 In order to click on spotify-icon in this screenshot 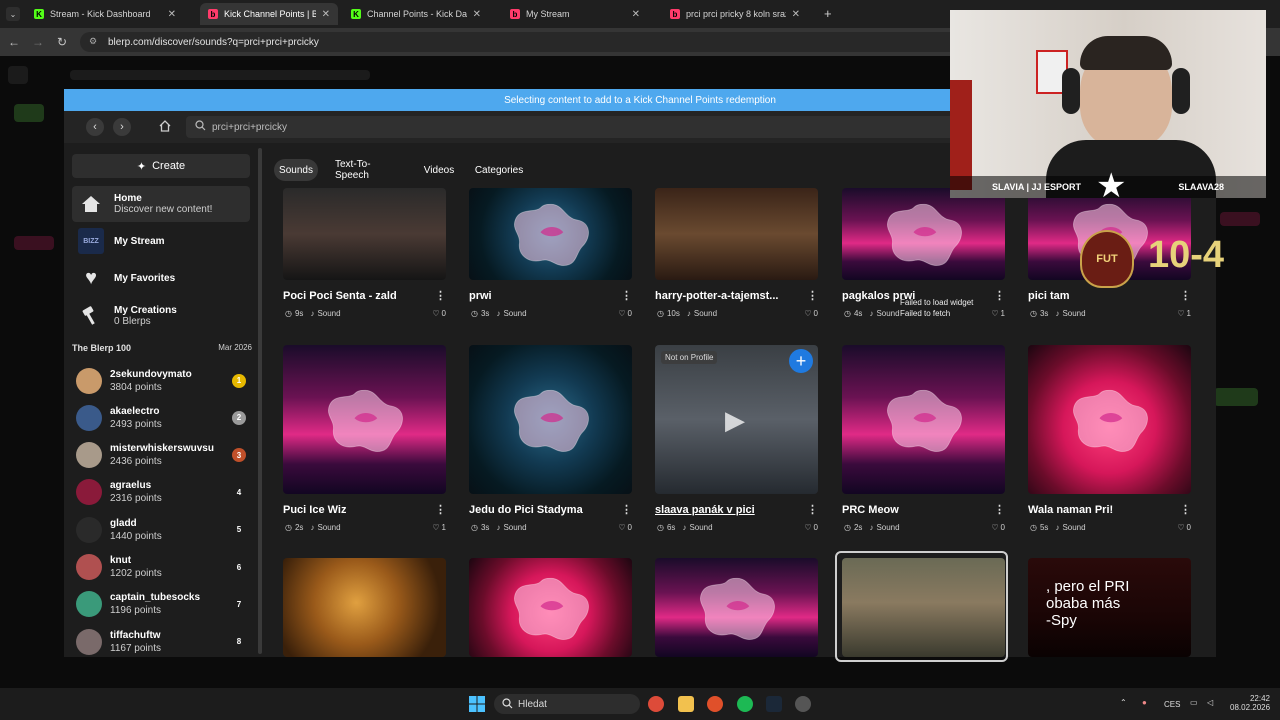, I will do `click(745, 704)`.